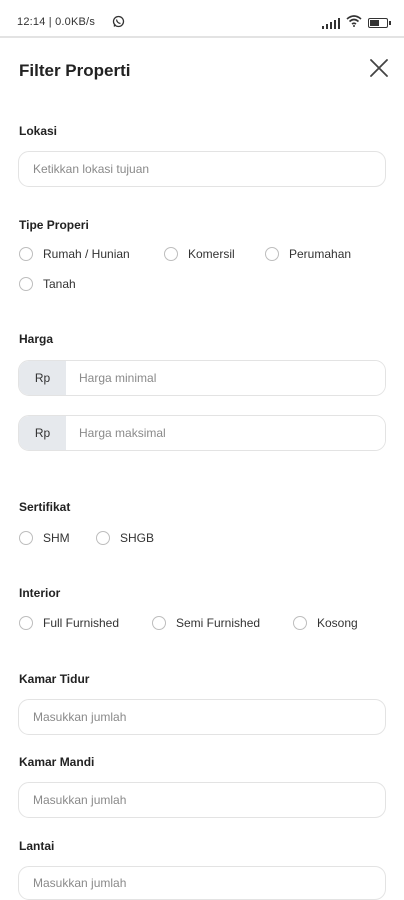 The height and width of the screenshot is (900, 404). I want to click on harga-minimal-input, so click(225, 378).